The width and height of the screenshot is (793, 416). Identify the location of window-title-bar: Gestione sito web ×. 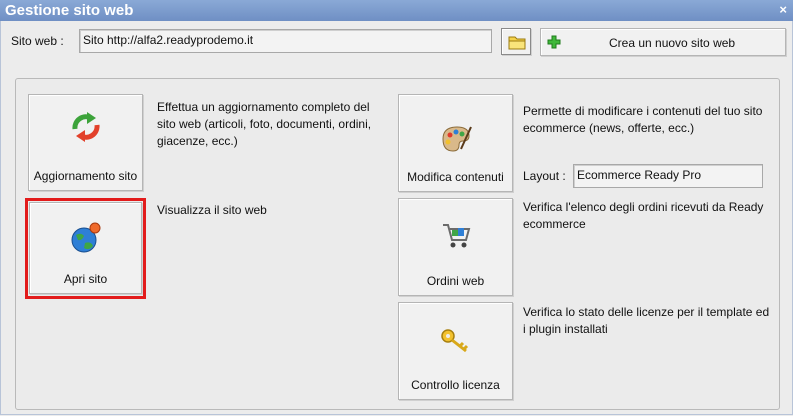
(396, 10).